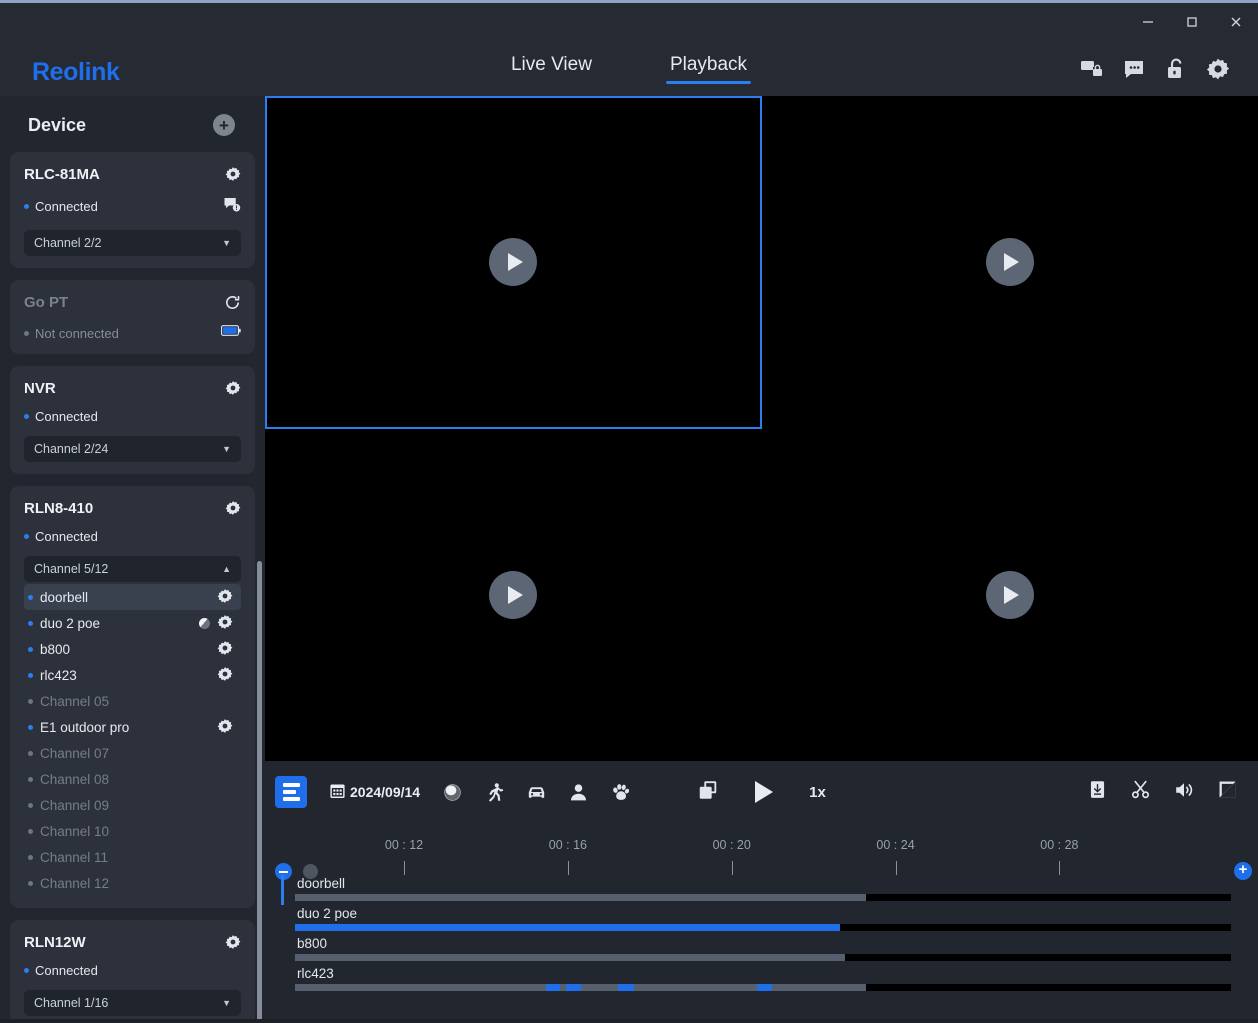 This screenshot has width=1258, height=1023. I want to click on play-icon, so click(515, 594).